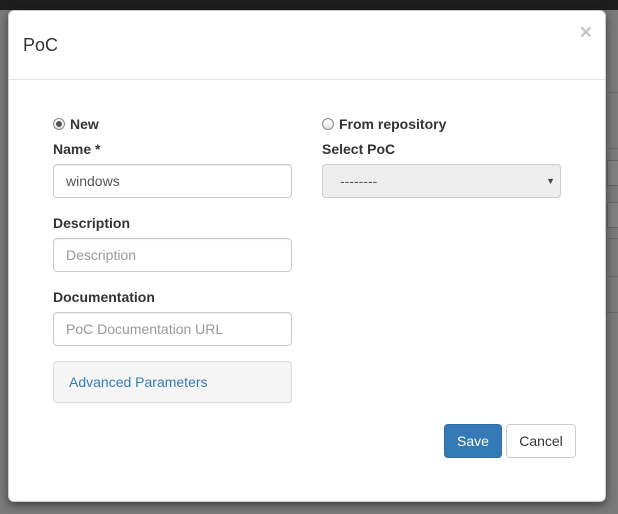 The image size is (618, 514). Describe the element at coordinates (359, 149) in the screenshot. I see `select-poc-label: Select PoC` at that location.